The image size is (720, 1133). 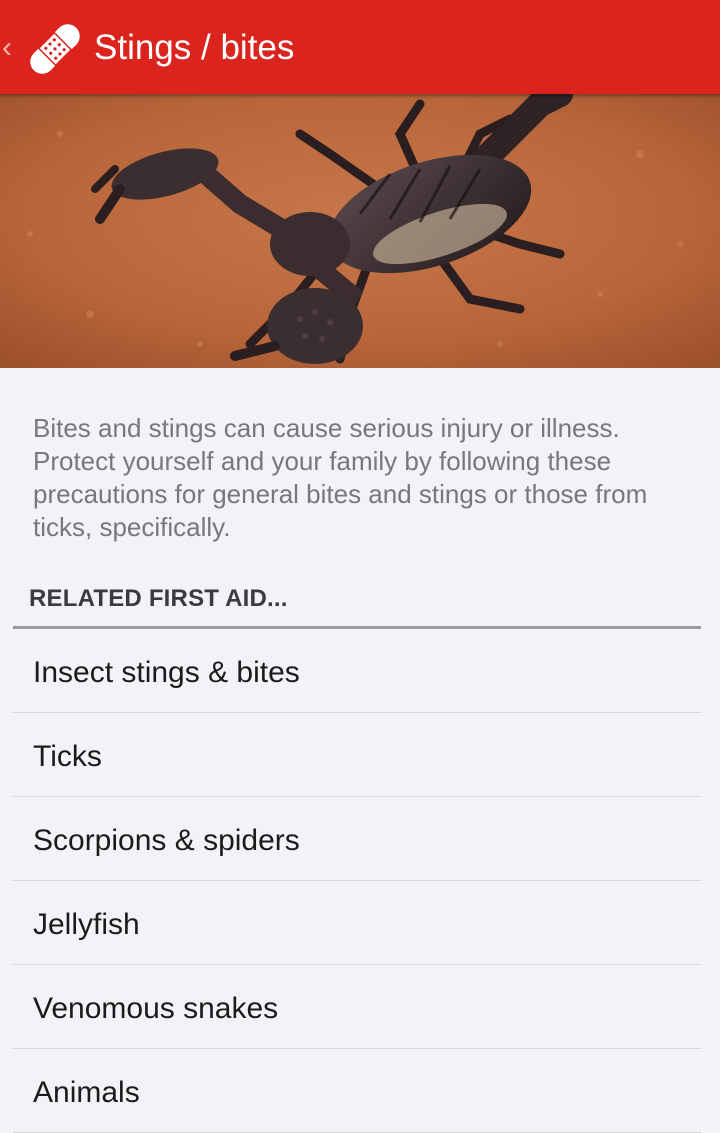 I want to click on list-item-ticks: Ticks, so click(x=357, y=755).